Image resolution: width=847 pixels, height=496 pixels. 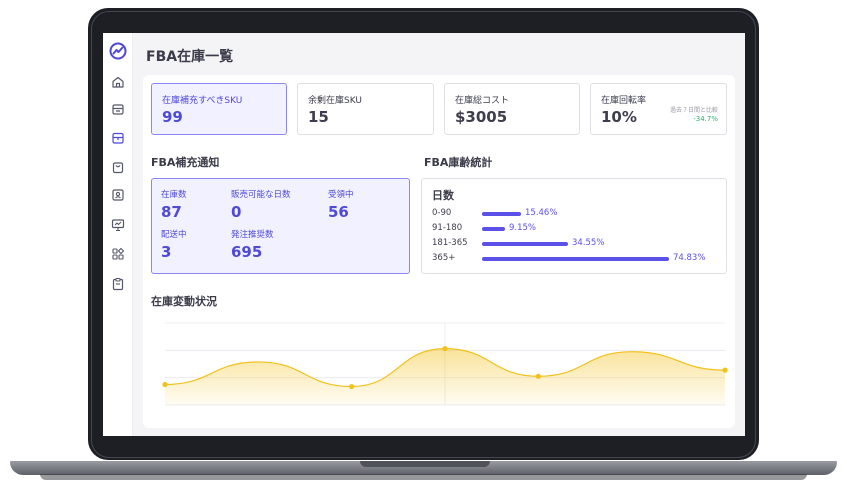 What do you see at coordinates (166, 252) in the screenshot?
I see `repl-value: 3` at bounding box center [166, 252].